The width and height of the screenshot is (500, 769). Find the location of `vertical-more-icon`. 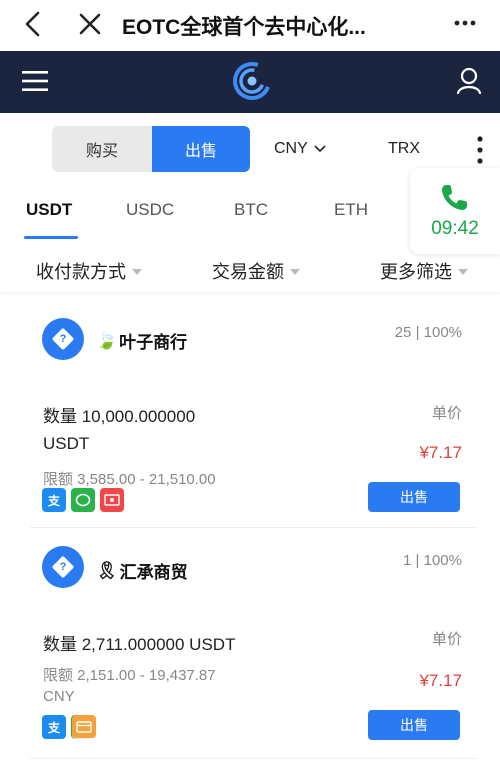

vertical-more-icon is located at coordinates (480, 150).